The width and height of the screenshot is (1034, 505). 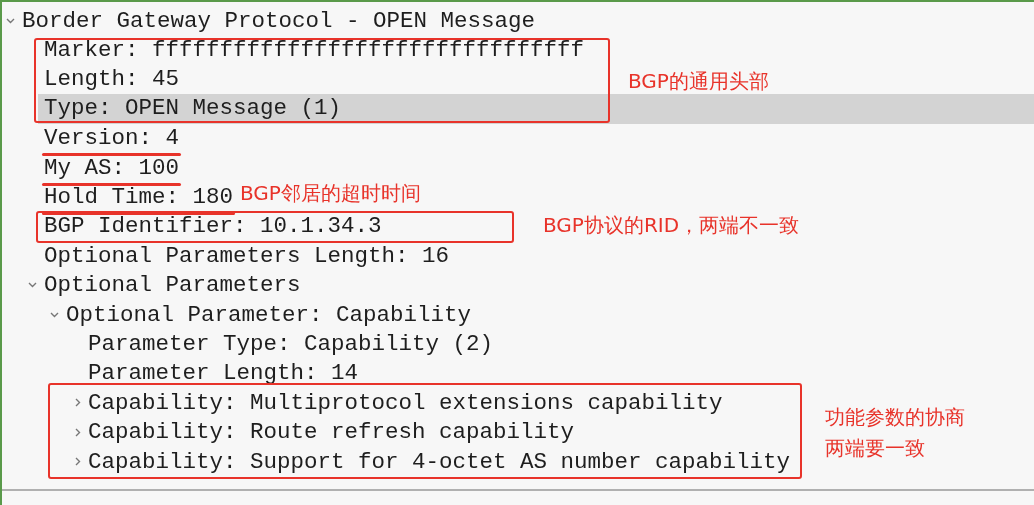 What do you see at coordinates (330, 432) in the screenshot?
I see `tree-item: Capability: Route refresh capability` at bounding box center [330, 432].